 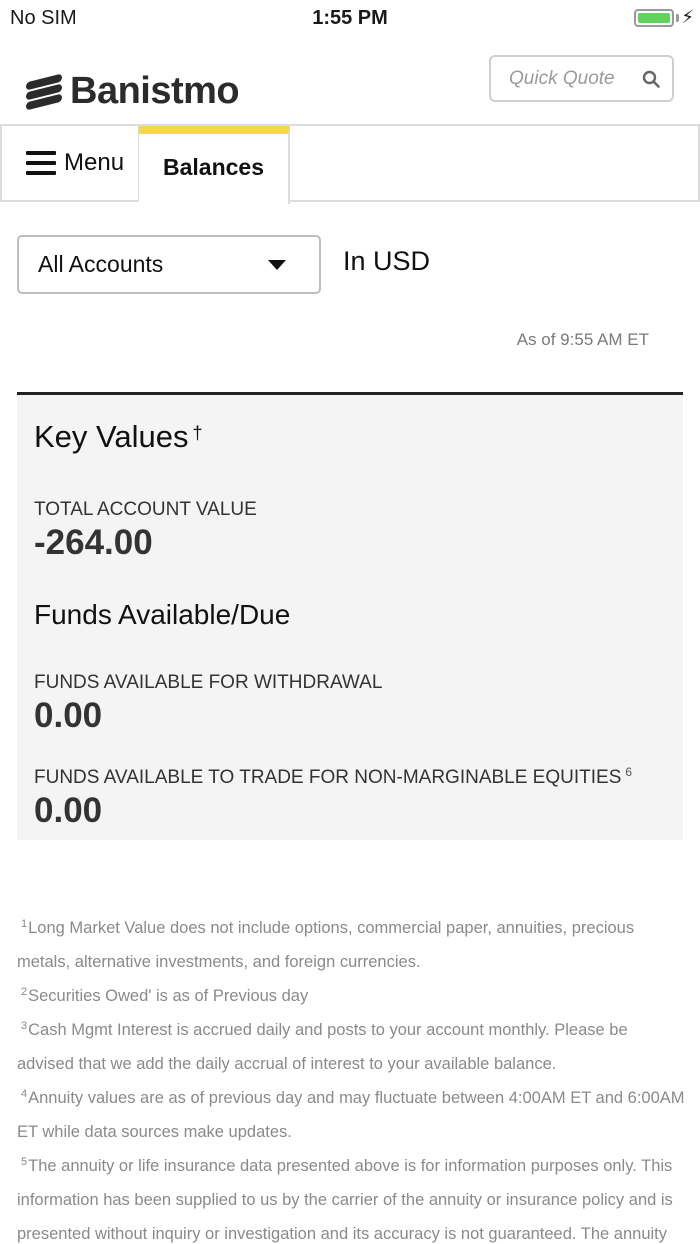 I want to click on withdrawal-value: 0.00, so click(x=68, y=715).